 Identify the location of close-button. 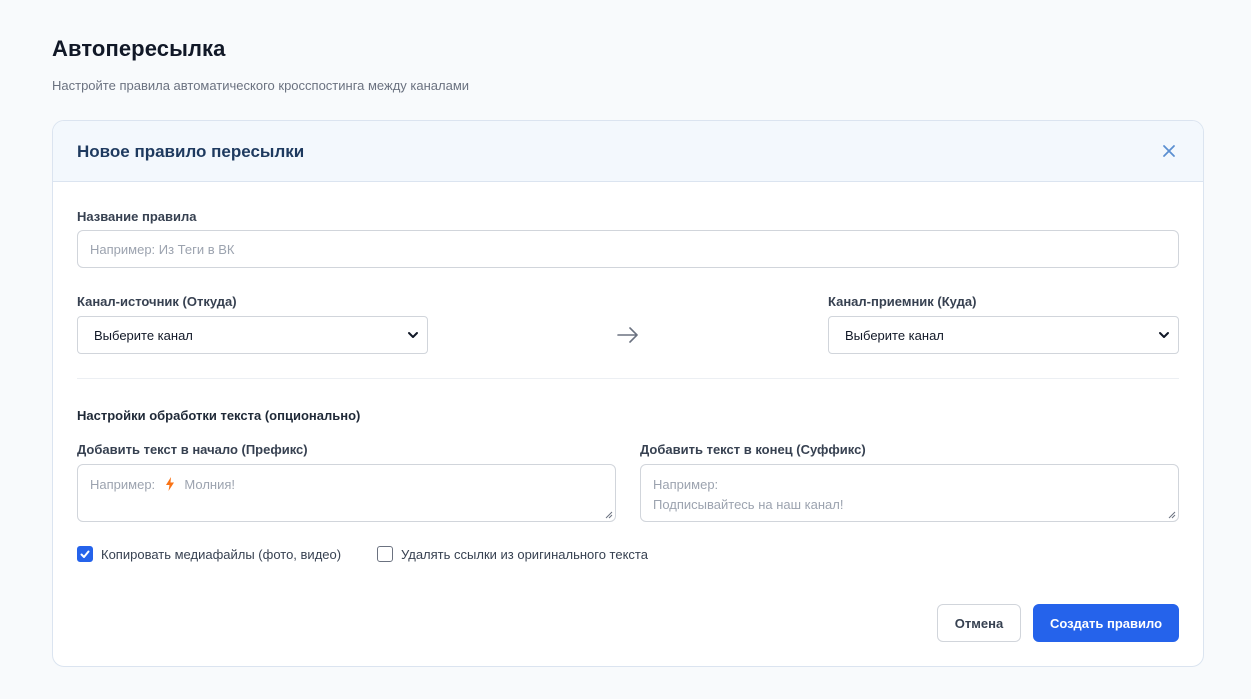
(1169, 151).